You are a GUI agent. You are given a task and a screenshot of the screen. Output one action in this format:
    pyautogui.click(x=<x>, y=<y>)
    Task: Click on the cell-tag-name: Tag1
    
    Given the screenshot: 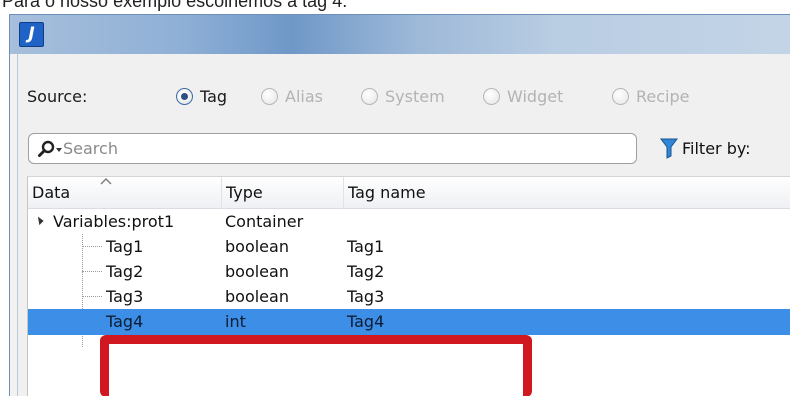 What is the action you would take?
    pyautogui.click(x=366, y=246)
    